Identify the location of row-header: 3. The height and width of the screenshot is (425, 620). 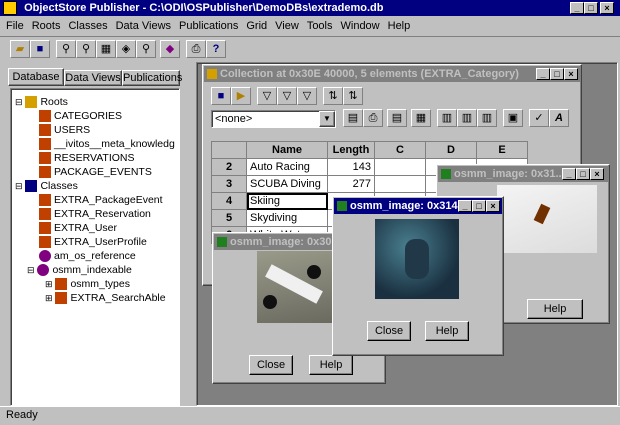
(229, 184).